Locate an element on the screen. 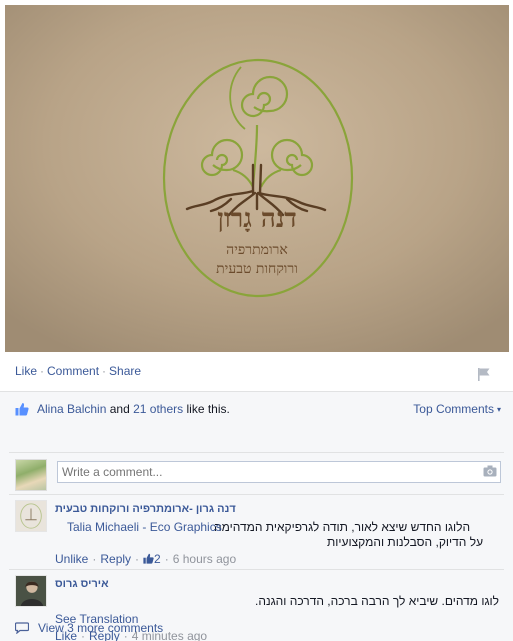 The height and width of the screenshot is (641, 513). view-more-label: View 3 more comments is located at coordinates (101, 628).